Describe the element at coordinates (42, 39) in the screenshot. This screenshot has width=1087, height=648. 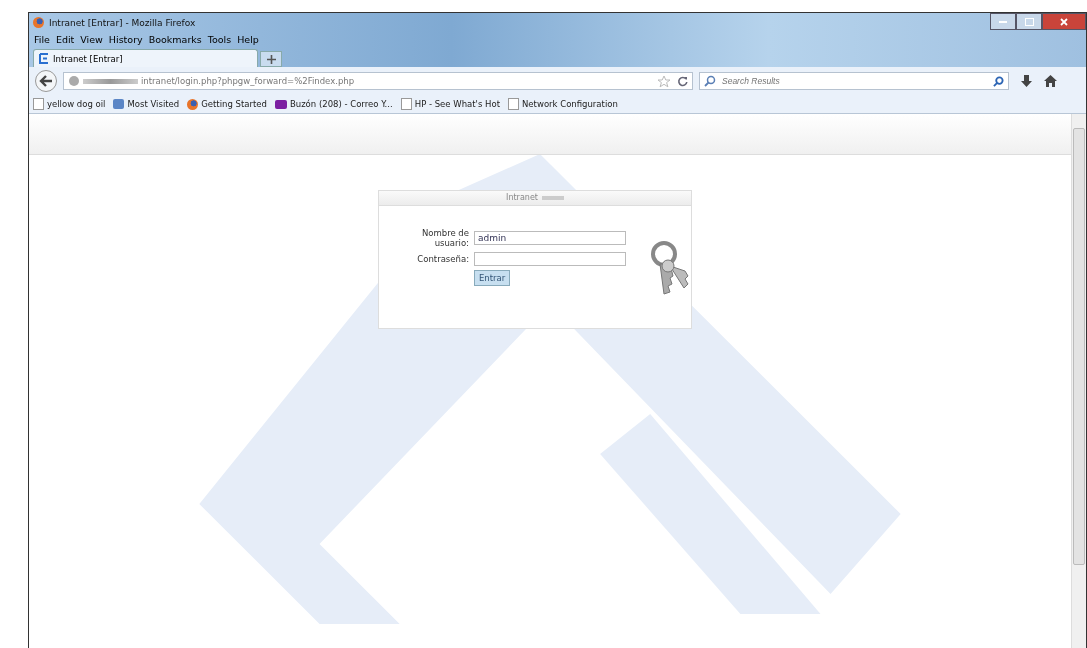
I see `menu-item: File` at that location.